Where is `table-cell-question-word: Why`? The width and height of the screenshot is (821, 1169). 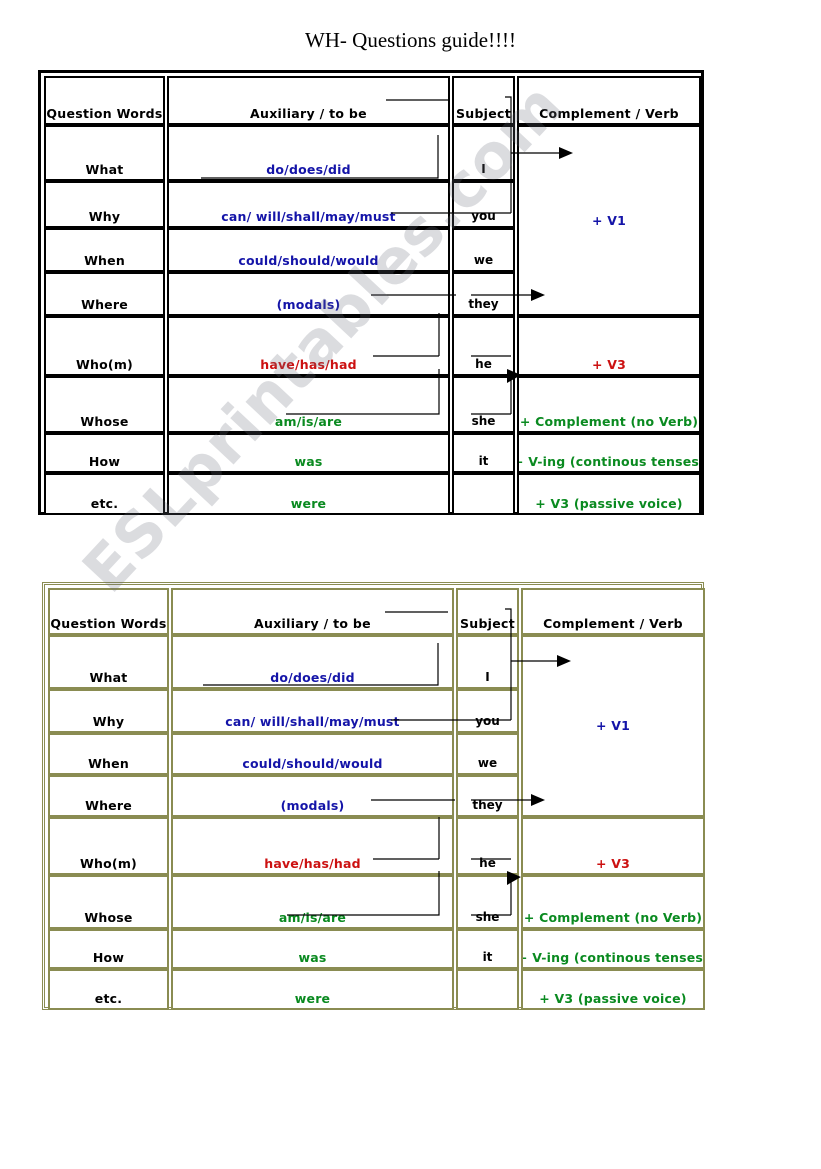
table-cell-question-word: Why is located at coordinates (108, 711).